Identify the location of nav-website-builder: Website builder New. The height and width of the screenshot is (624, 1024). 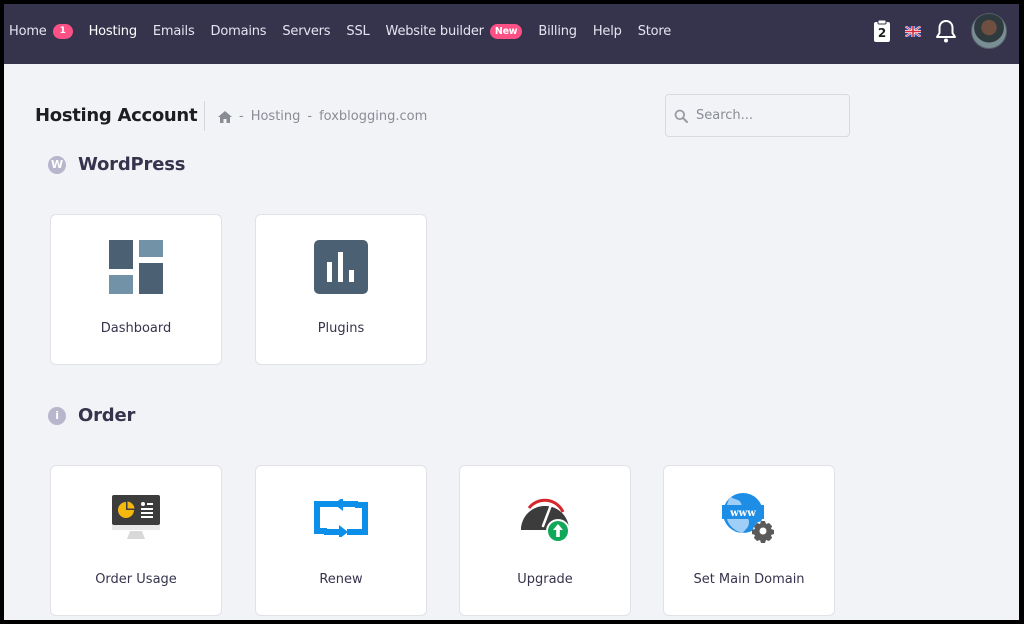
(454, 31).